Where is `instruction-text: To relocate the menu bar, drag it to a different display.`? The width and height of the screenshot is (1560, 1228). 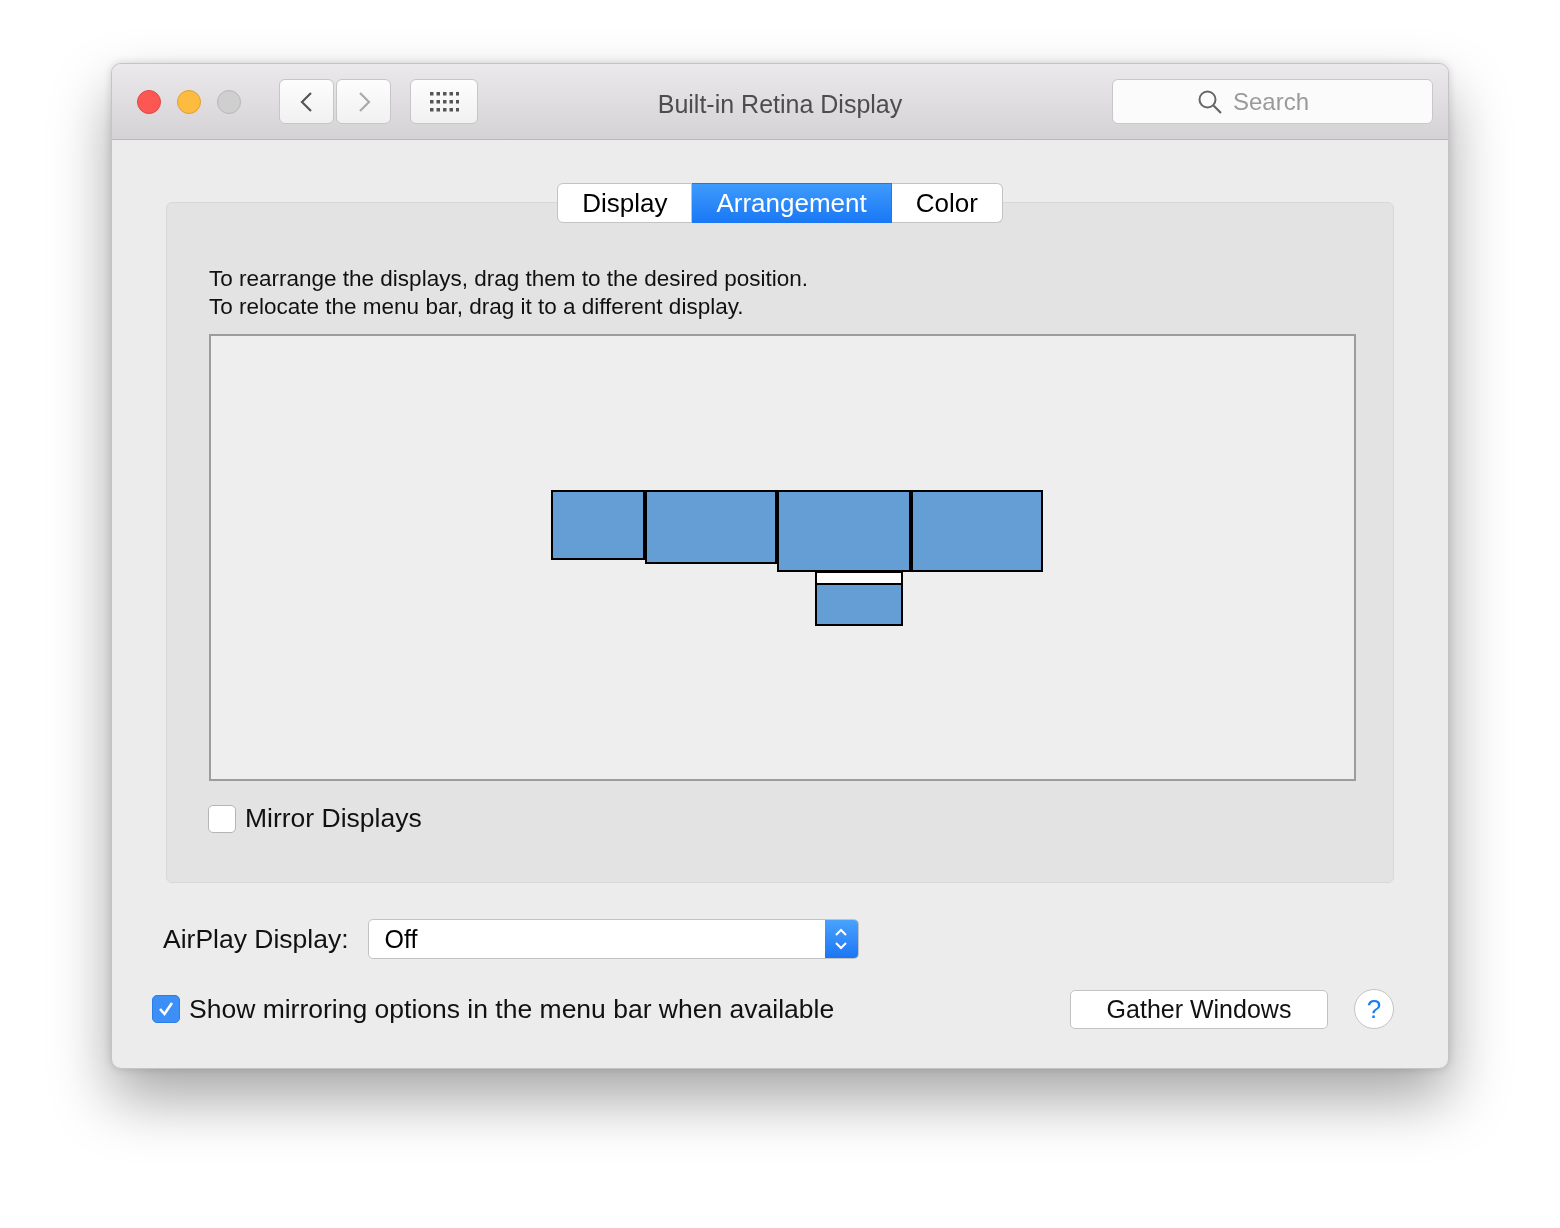 instruction-text: To relocate the menu bar, drag it to a different display. is located at coordinates (477, 307).